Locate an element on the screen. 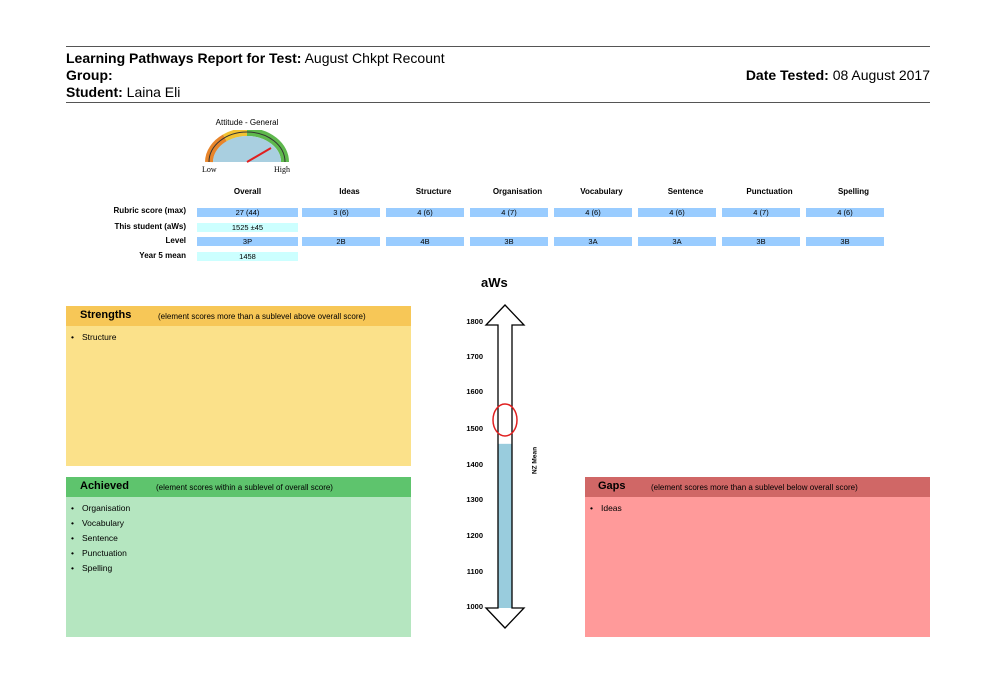 Image resolution: width=991 pixels, height=696 pixels. row-label-level: Level is located at coordinates (175, 240).